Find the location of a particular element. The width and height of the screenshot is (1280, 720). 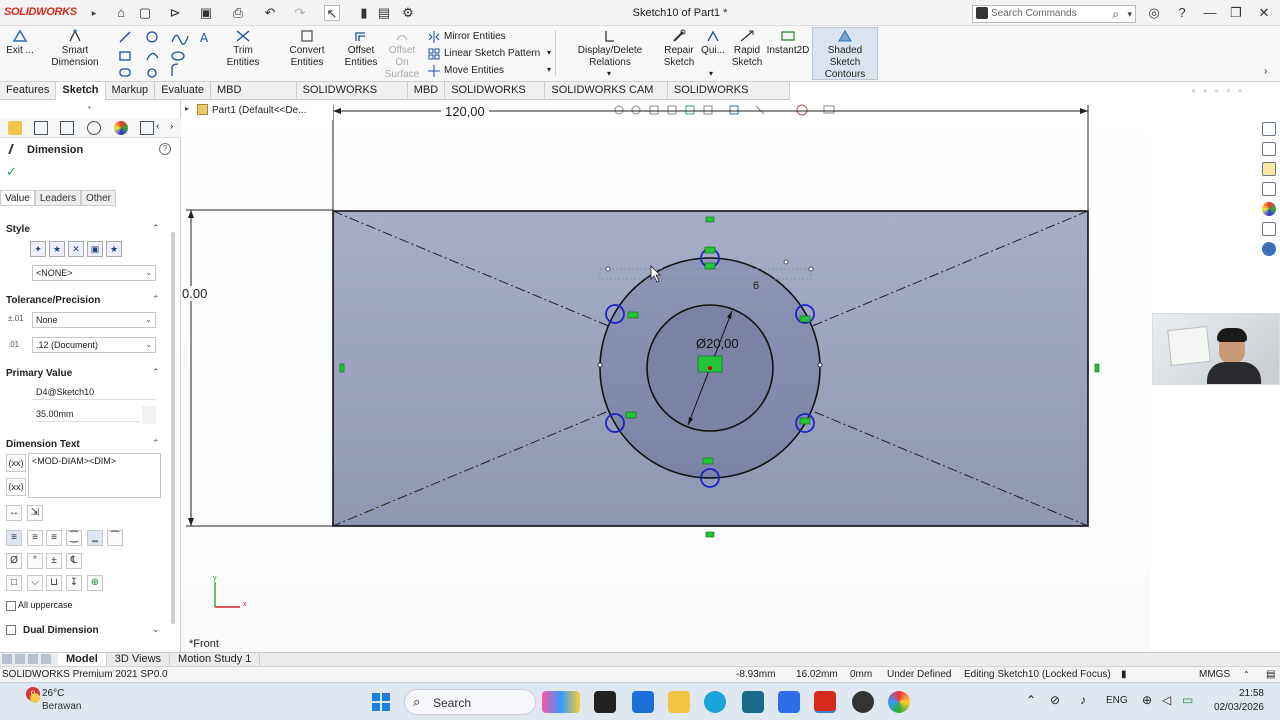

view-palette-icon is located at coordinates (1269, 189).